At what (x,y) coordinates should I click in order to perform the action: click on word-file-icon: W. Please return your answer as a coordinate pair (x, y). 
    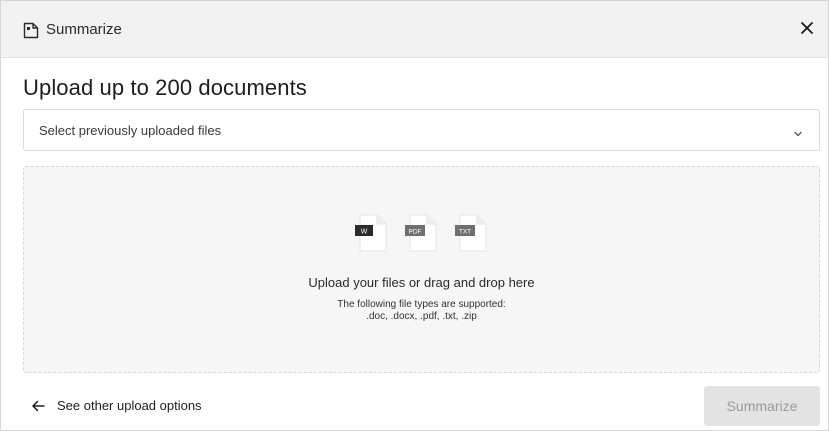
    Looking at the image, I should click on (371, 233).